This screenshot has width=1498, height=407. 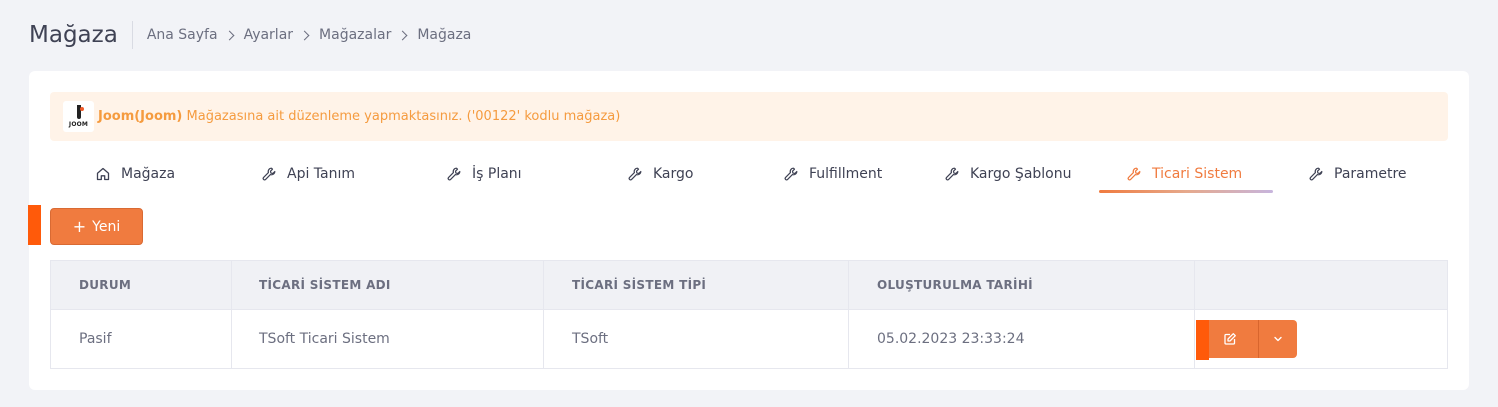 I want to click on tab-label: Parametre, so click(x=1370, y=174).